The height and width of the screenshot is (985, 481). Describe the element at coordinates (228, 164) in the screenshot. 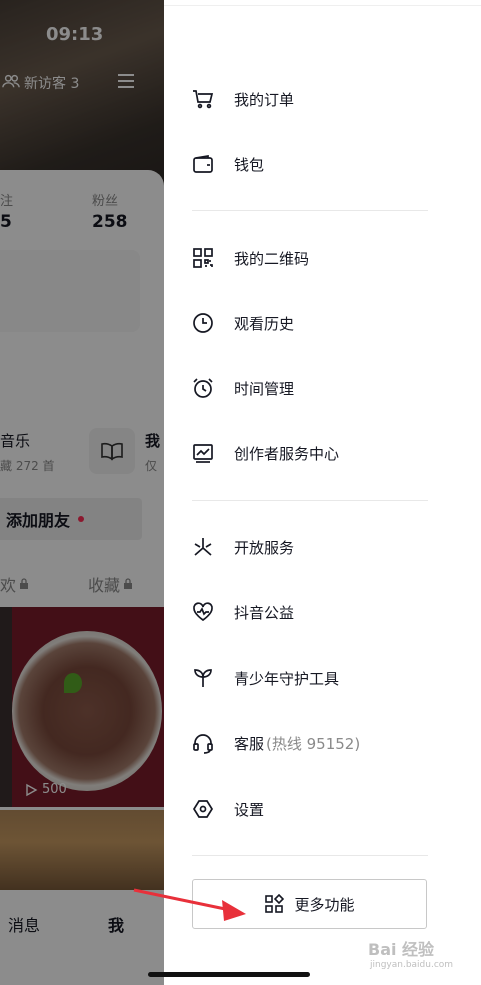

I see `menu-item-wallet: 钱包` at that location.